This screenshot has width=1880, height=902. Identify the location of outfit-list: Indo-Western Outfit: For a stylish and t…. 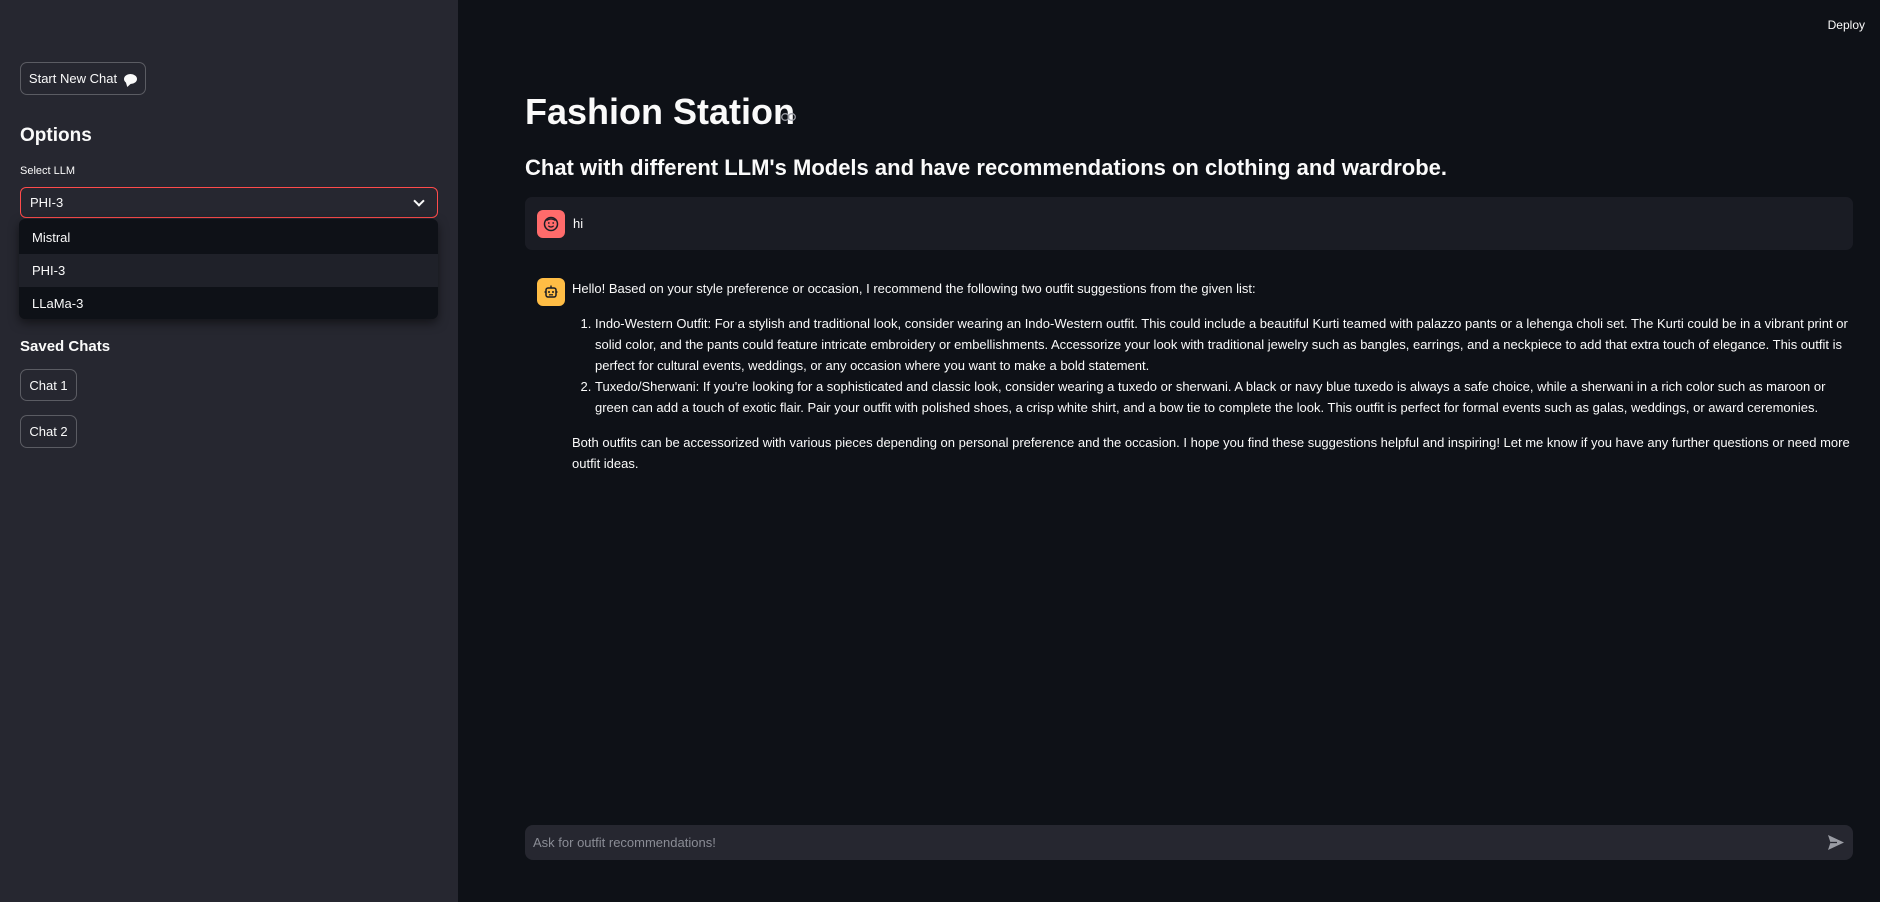
(1213, 365).